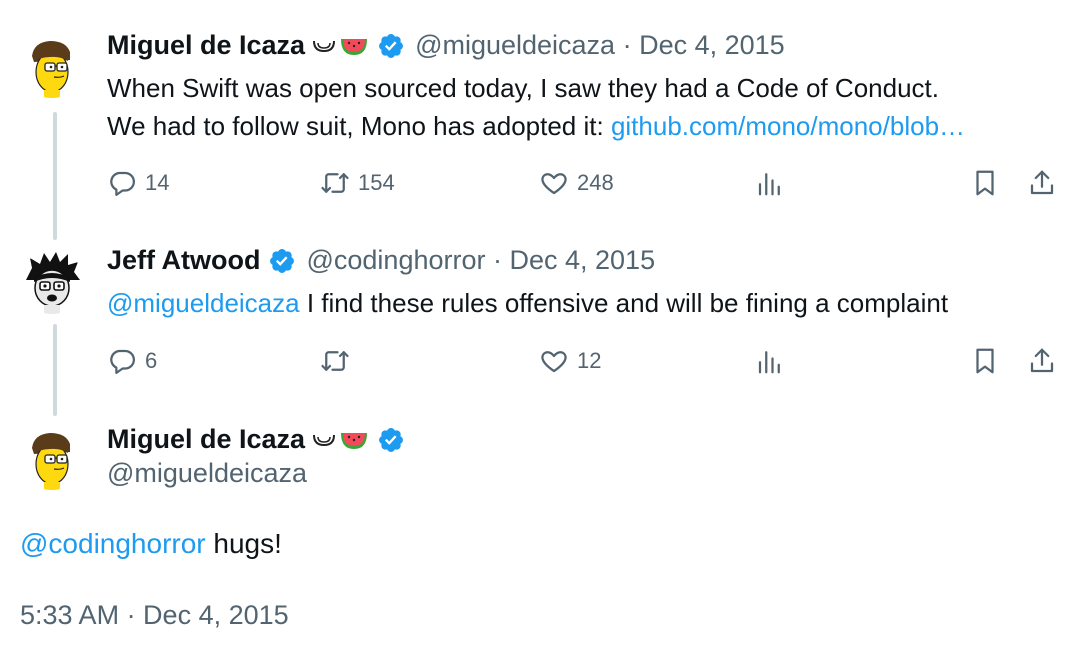 This screenshot has height=660, width=1087. Describe the element at coordinates (154, 615) in the screenshot. I see `tweet-timestamp: 5:33 AM · Dec 4, 2015` at that location.